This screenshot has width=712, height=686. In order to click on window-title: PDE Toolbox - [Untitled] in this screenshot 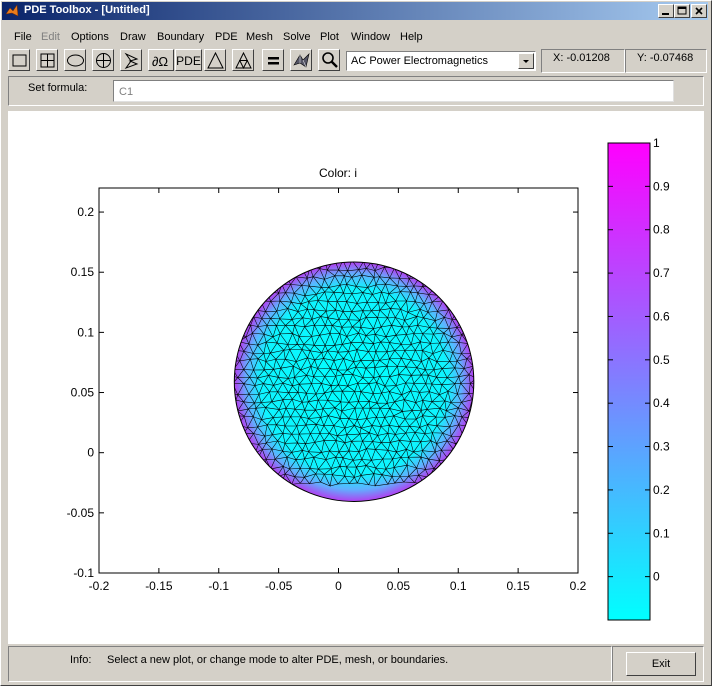, I will do `click(87, 10)`.